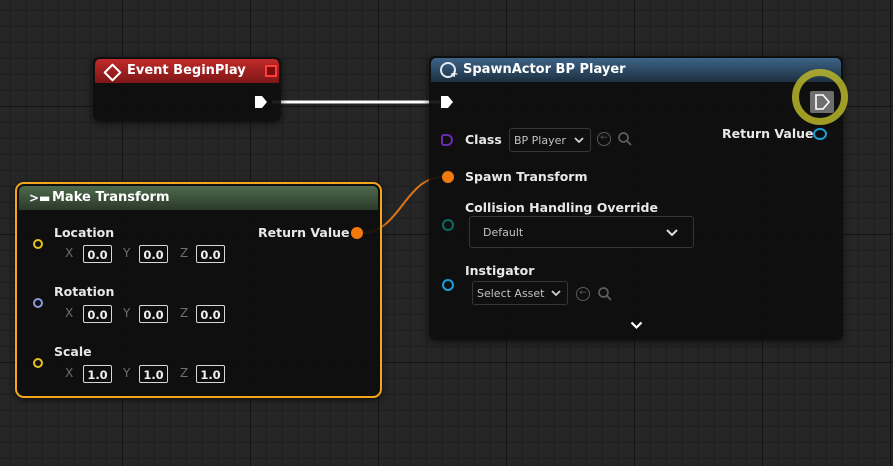 The width and height of the screenshot is (893, 466). What do you see at coordinates (271, 71) in the screenshot?
I see `delegate-pin-icon` at bounding box center [271, 71].